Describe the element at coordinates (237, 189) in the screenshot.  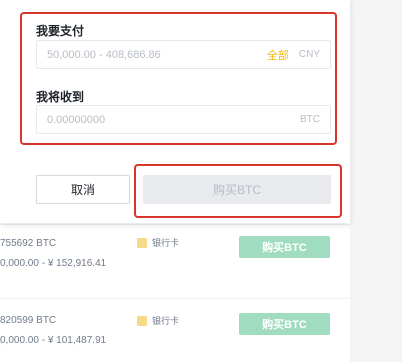
I see `buy-btc-submit-button: 购买BTC` at that location.